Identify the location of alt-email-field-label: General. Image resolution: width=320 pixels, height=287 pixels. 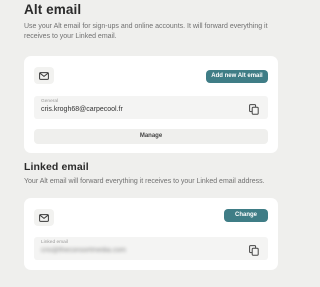
(50, 101).